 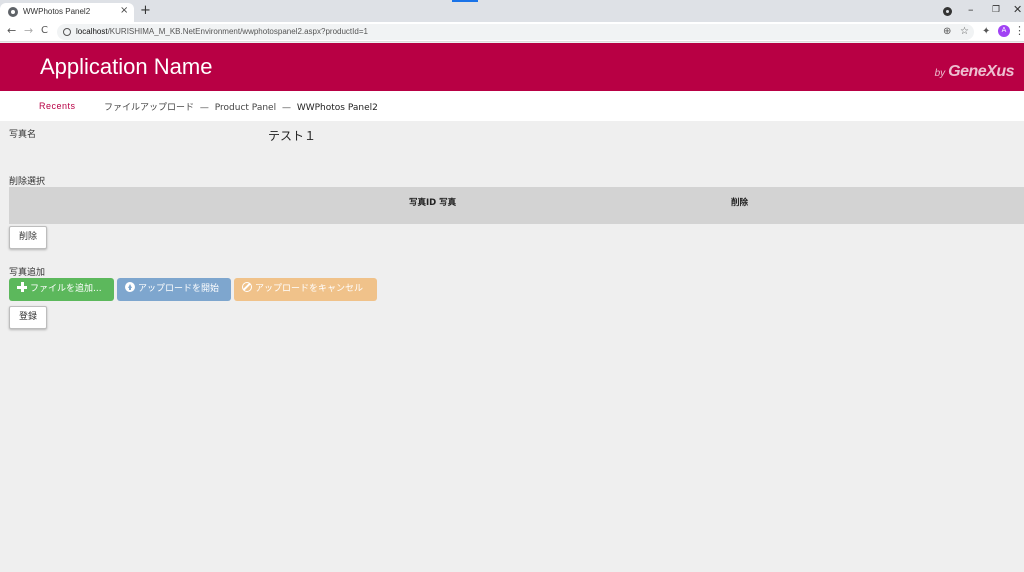 What do you see at coordinates (28, 237) in the screenshot?
I see `delete-button: 削除` at bounding box center [28, 237].